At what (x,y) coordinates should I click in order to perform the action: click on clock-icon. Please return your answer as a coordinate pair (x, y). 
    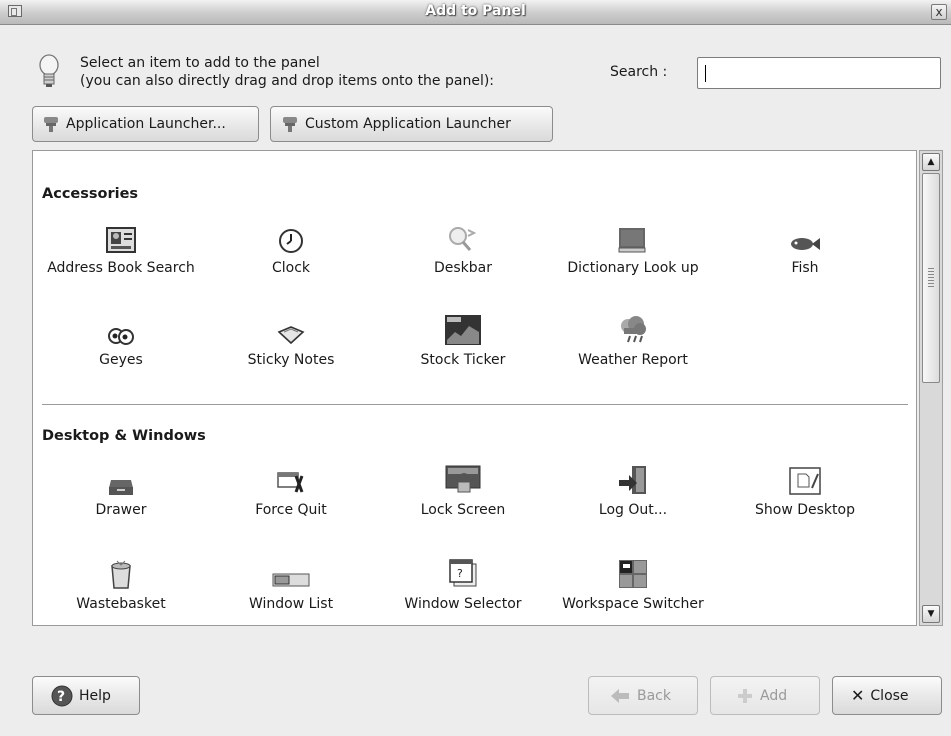
    Looking at the image, I should click on (291, 238).